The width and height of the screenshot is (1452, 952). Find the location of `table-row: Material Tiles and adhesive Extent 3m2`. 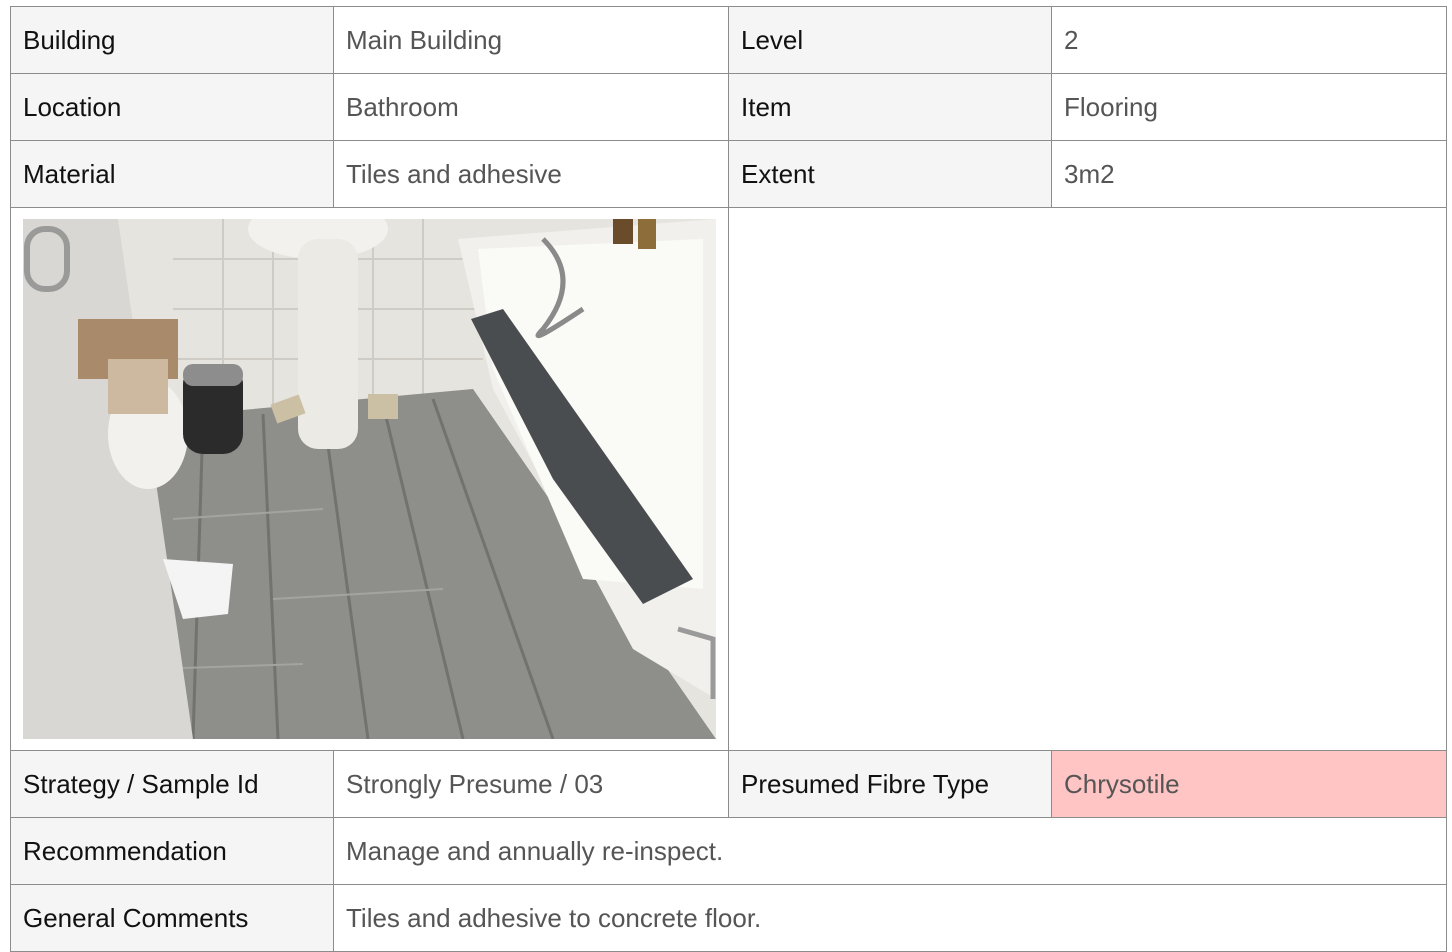

table-row: Material Tiles and adhesive Extent 3m2 is located at coordinates (728, 174).